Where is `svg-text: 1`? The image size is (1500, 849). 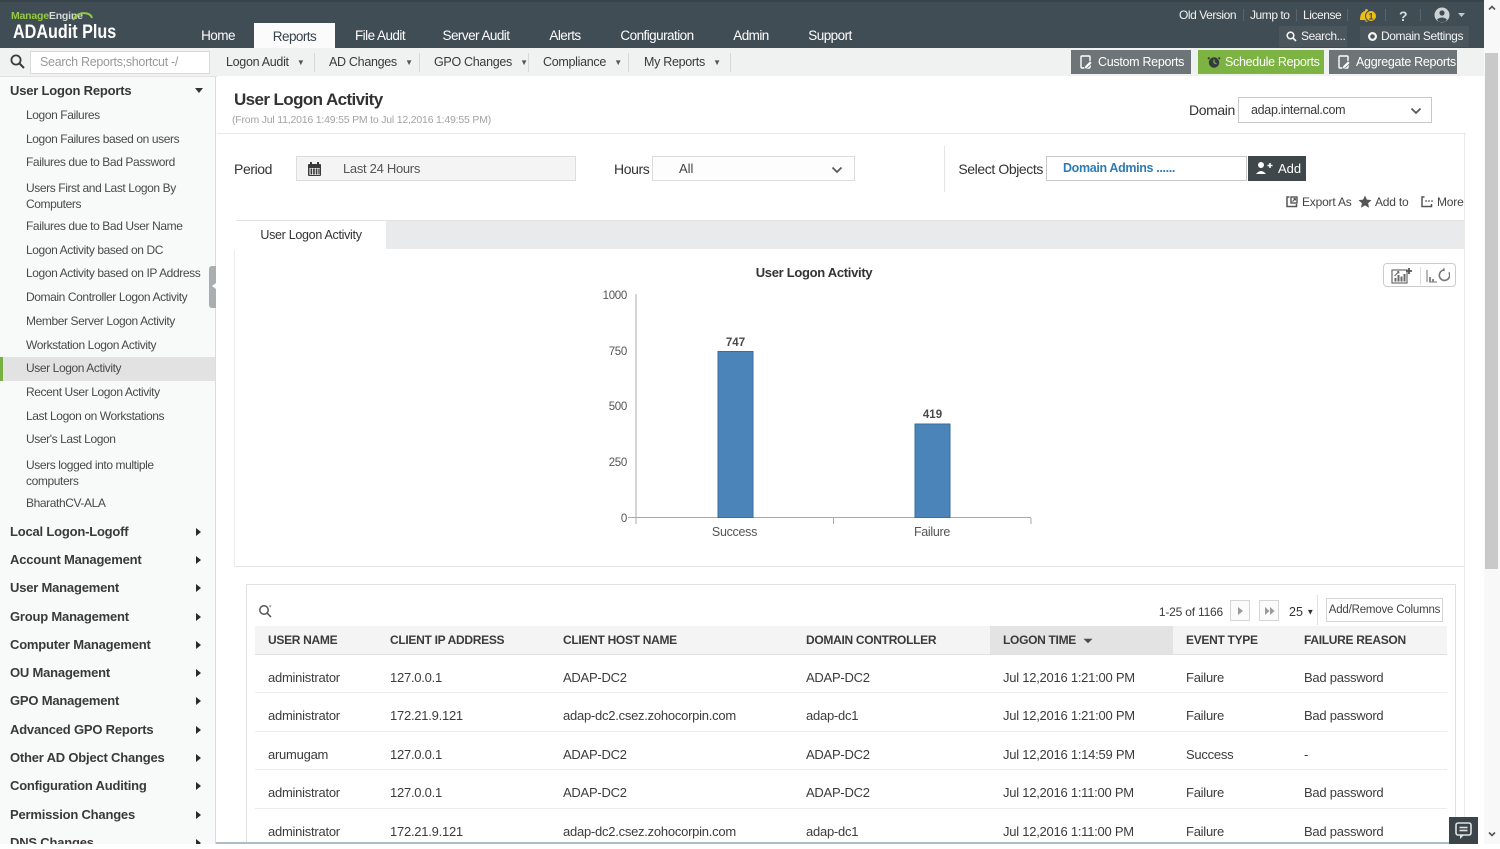
svg-text: 1 is located at coordinates (1370, 17).